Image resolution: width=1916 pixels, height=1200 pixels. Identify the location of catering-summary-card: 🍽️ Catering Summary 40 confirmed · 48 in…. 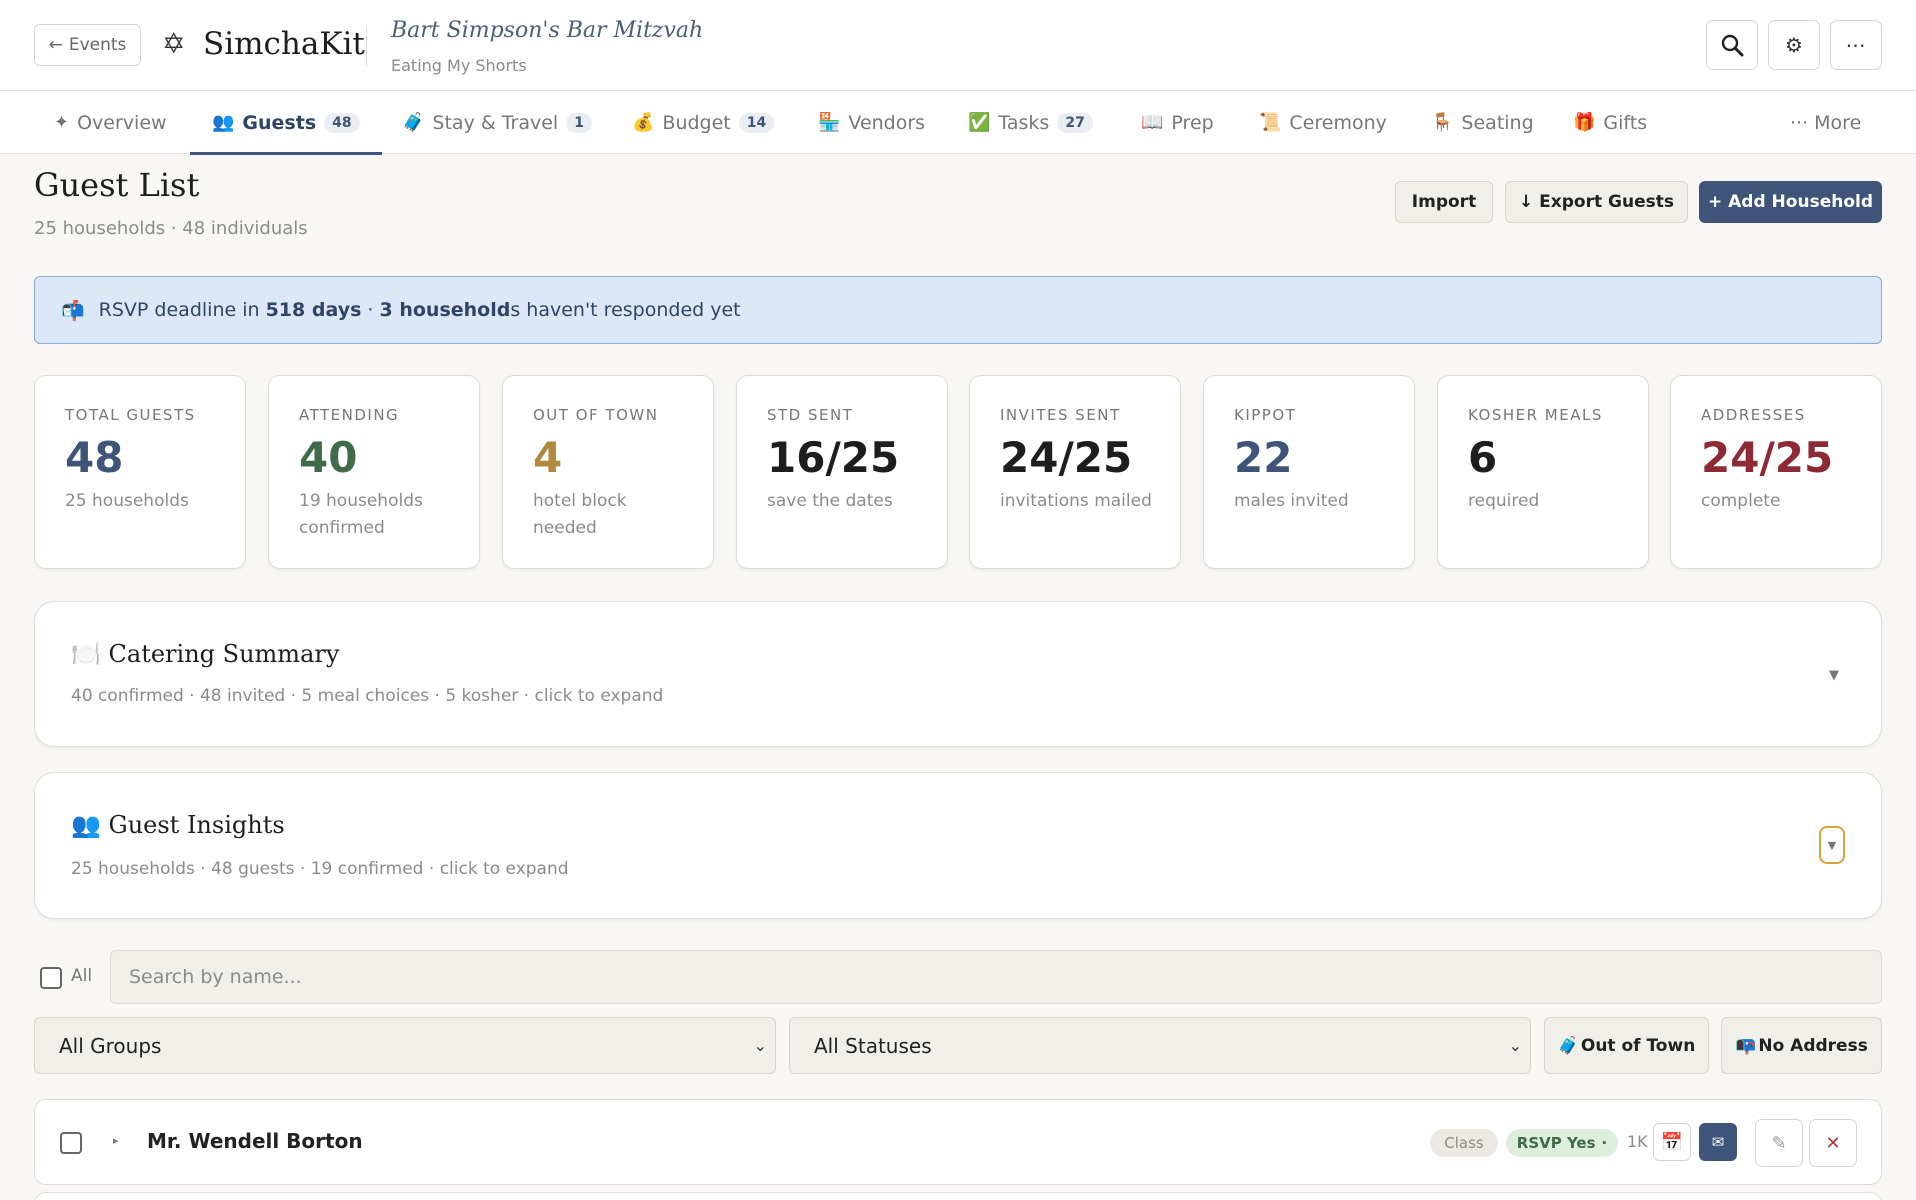
(958, 674).